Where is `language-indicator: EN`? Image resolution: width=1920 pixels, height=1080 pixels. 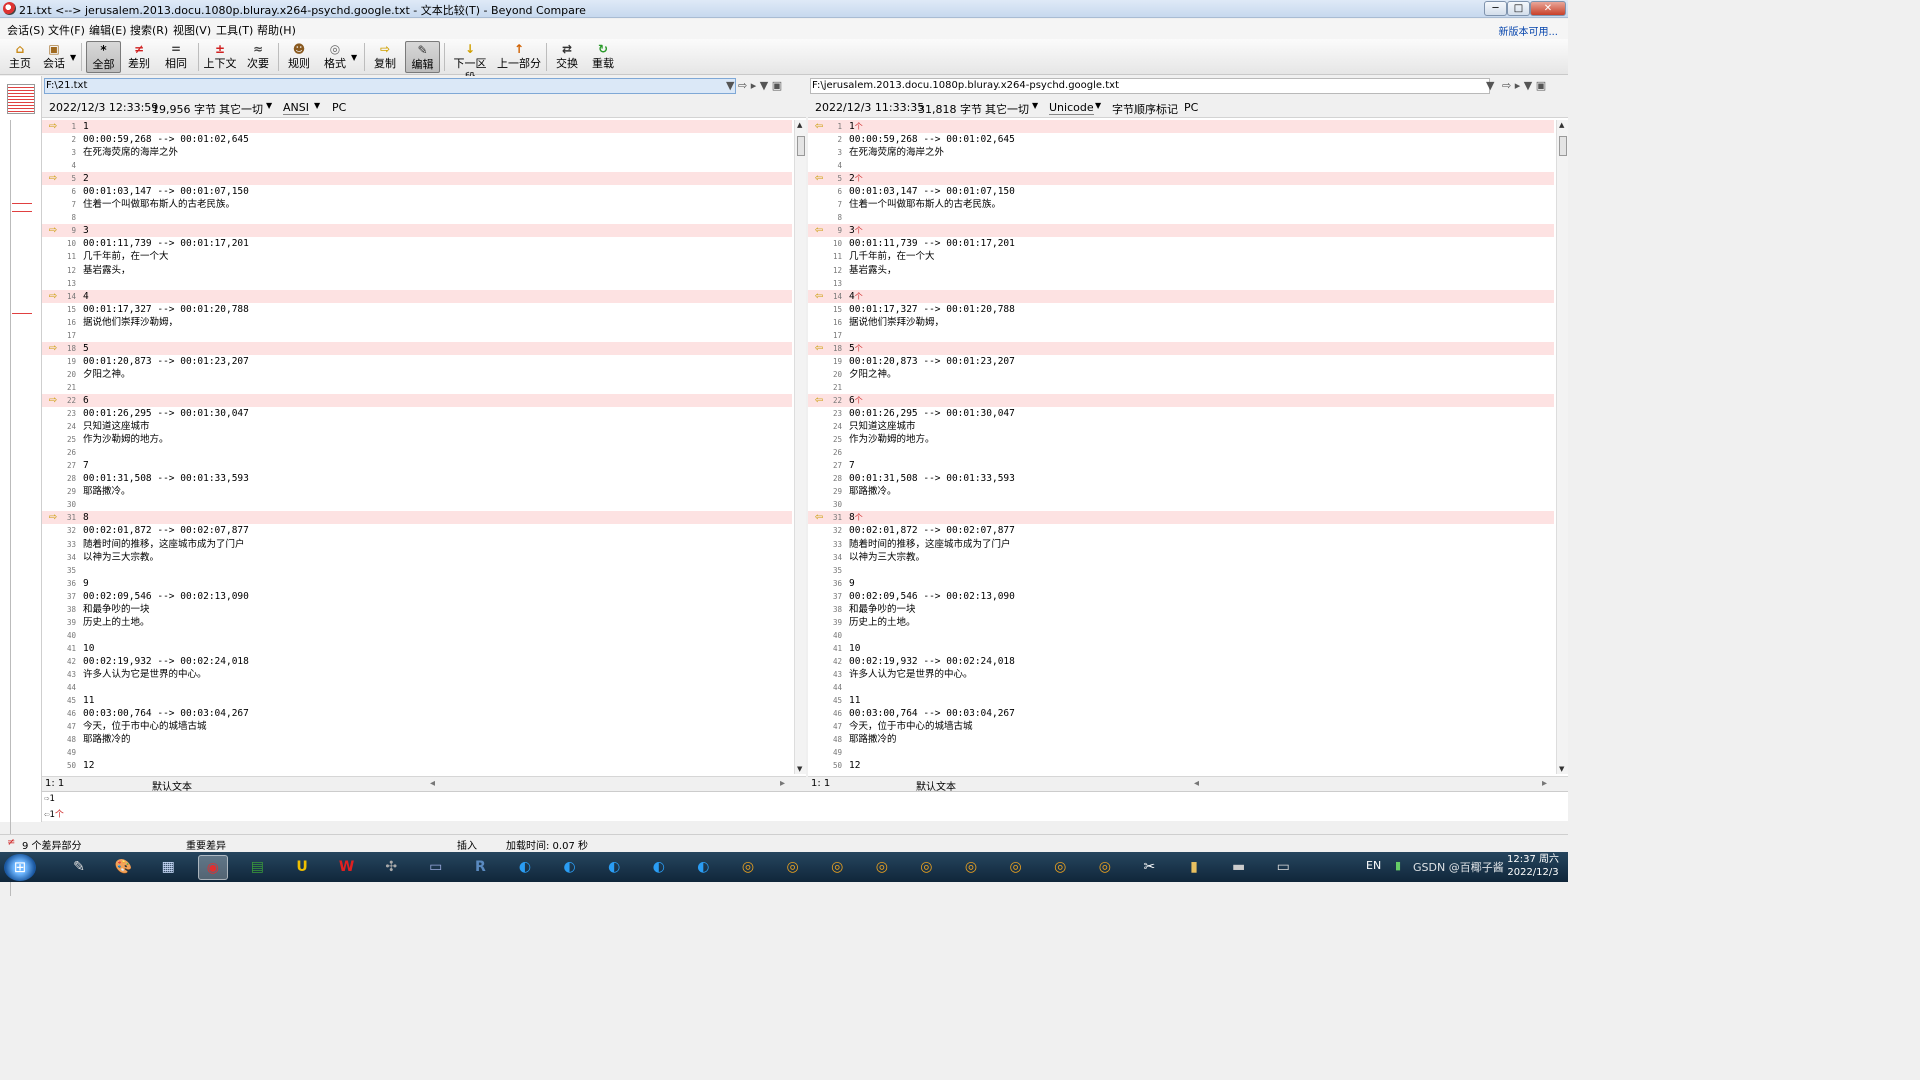 language-indicator: EN is located at coordinates (1373, 865).